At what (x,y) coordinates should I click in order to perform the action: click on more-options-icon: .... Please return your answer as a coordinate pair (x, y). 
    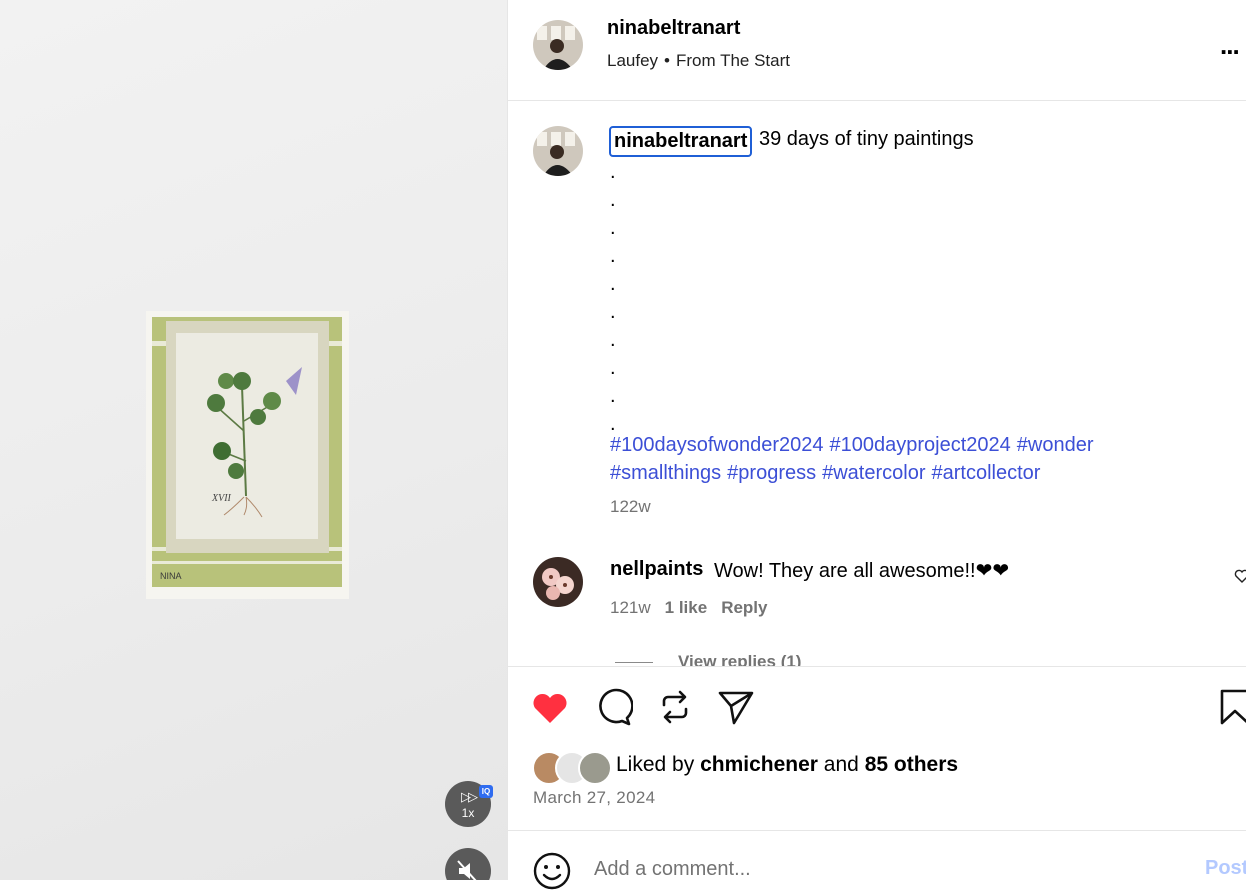
    Looking at the image, I should click on (1230, 45).